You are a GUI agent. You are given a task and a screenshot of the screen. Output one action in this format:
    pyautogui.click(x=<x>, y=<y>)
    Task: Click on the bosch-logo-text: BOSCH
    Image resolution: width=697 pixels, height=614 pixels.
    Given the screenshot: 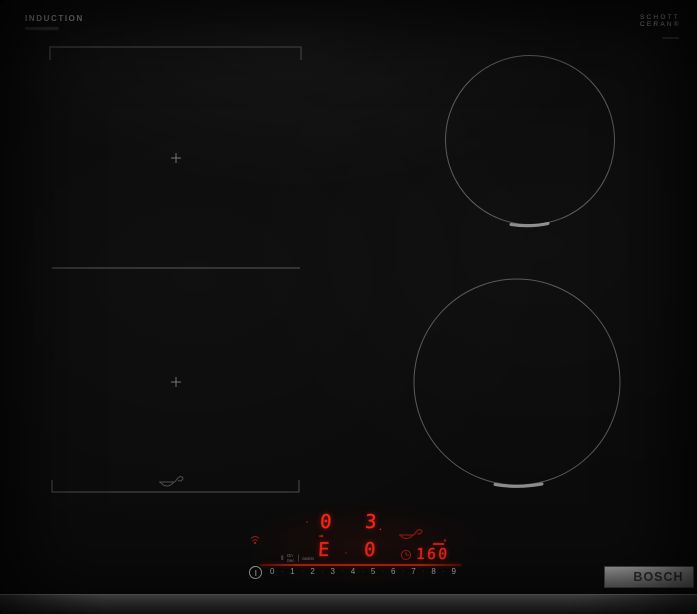 What is the action you would take?
    pyautogui.click(x=658, y=577)
    